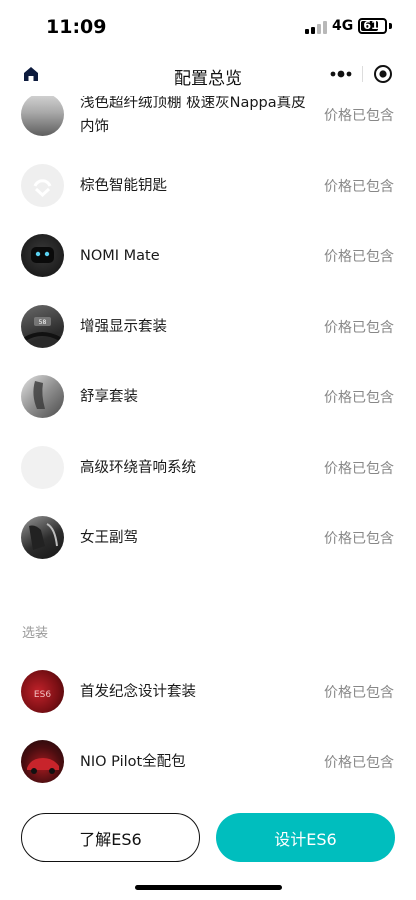 This screenshot has height=900, width=416. I want to click on item-name: 首发纪念设计套装, so click(138, 691).